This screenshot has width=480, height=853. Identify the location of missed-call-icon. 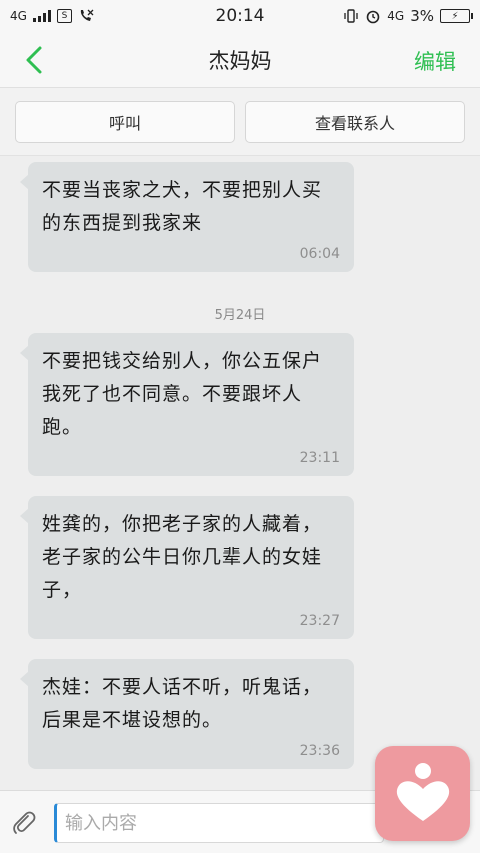
(87, 15).